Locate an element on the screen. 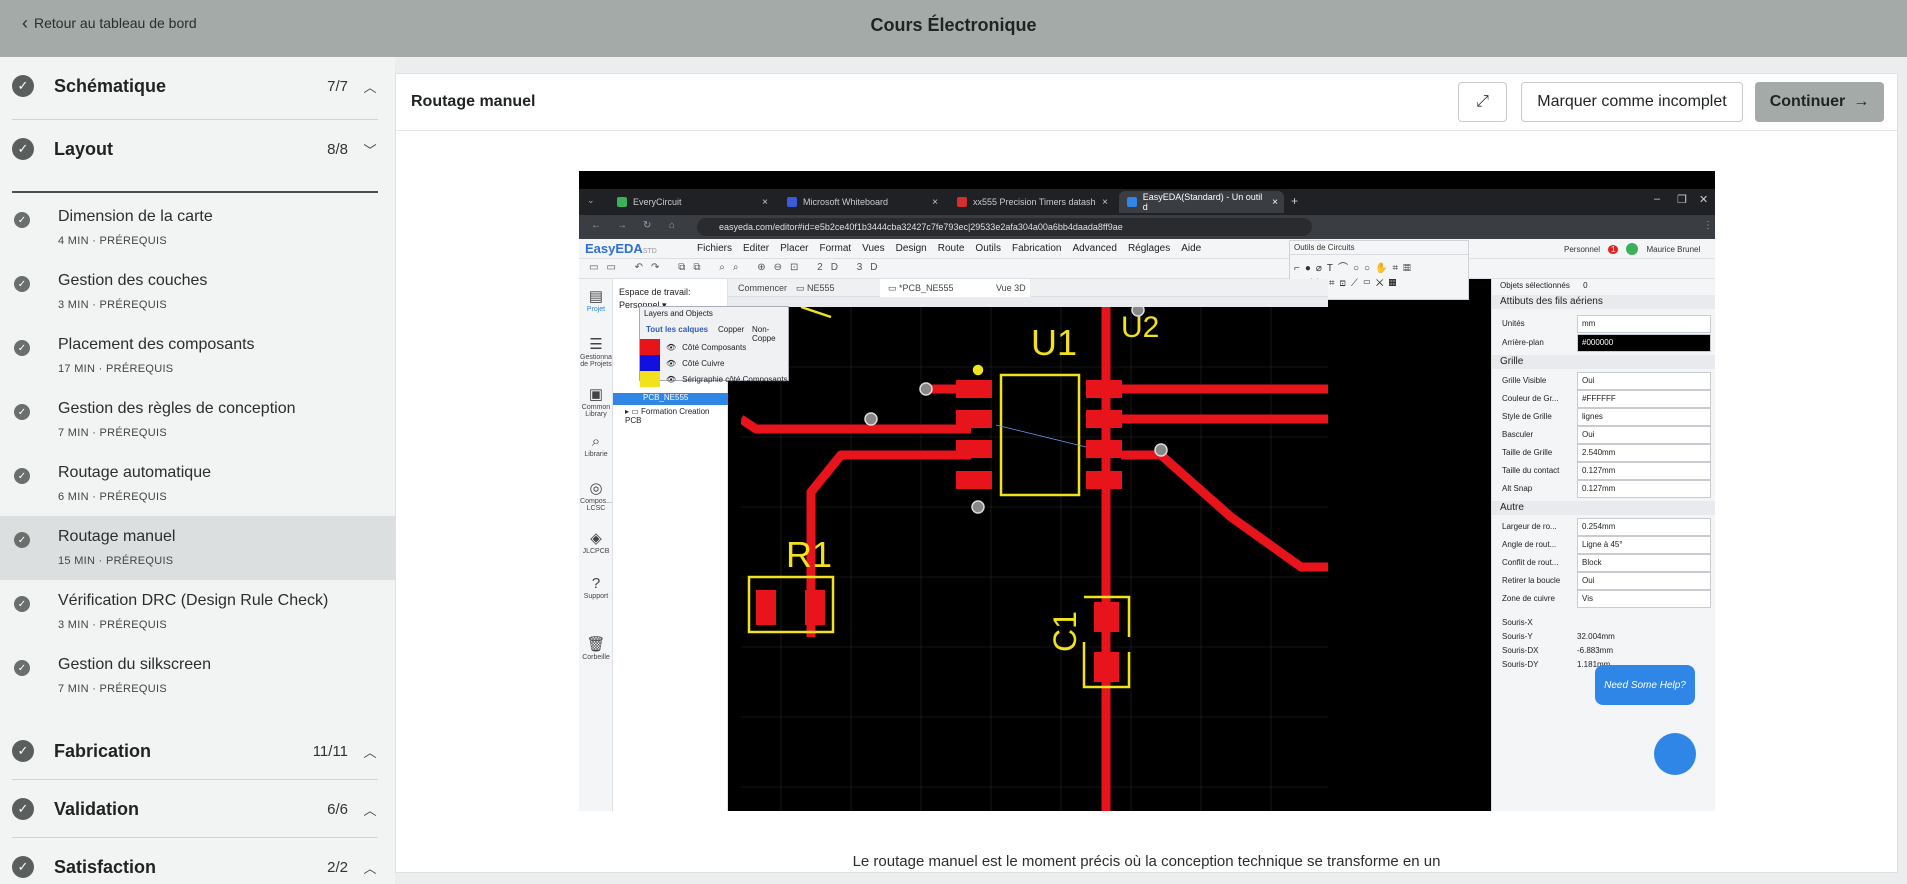 The image size is (1907, 884). arrow-right-icon: → is located at coordinates (1861, 101).